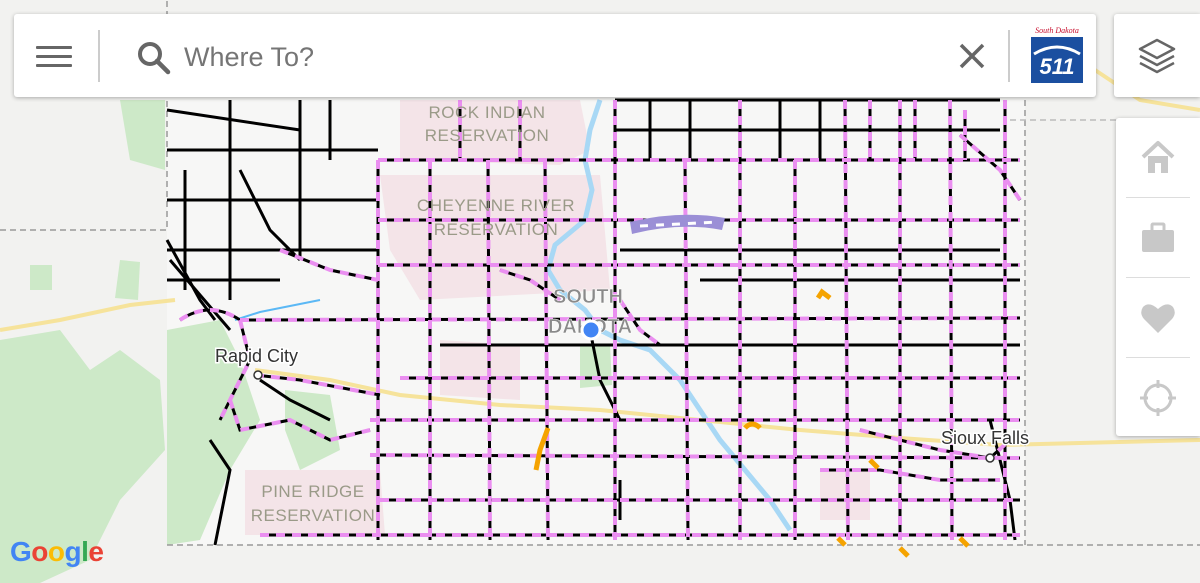  What do you see at coordinates (54, 47) in the screenshot?
I see `menu-icon` at bounding box center [54, 47].